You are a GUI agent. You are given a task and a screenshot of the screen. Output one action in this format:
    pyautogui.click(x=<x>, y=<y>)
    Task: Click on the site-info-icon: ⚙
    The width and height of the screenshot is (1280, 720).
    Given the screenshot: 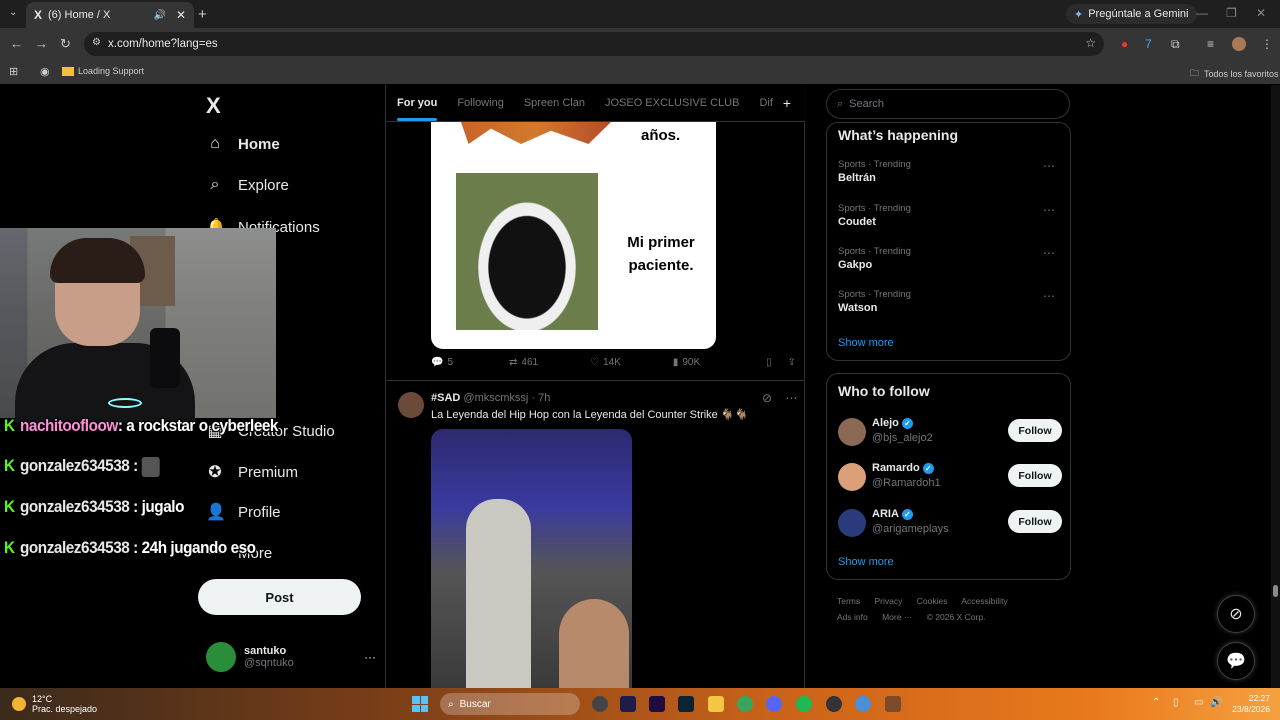 What is the action you would take?
    pyautogui.click(x=96, y=42)
    